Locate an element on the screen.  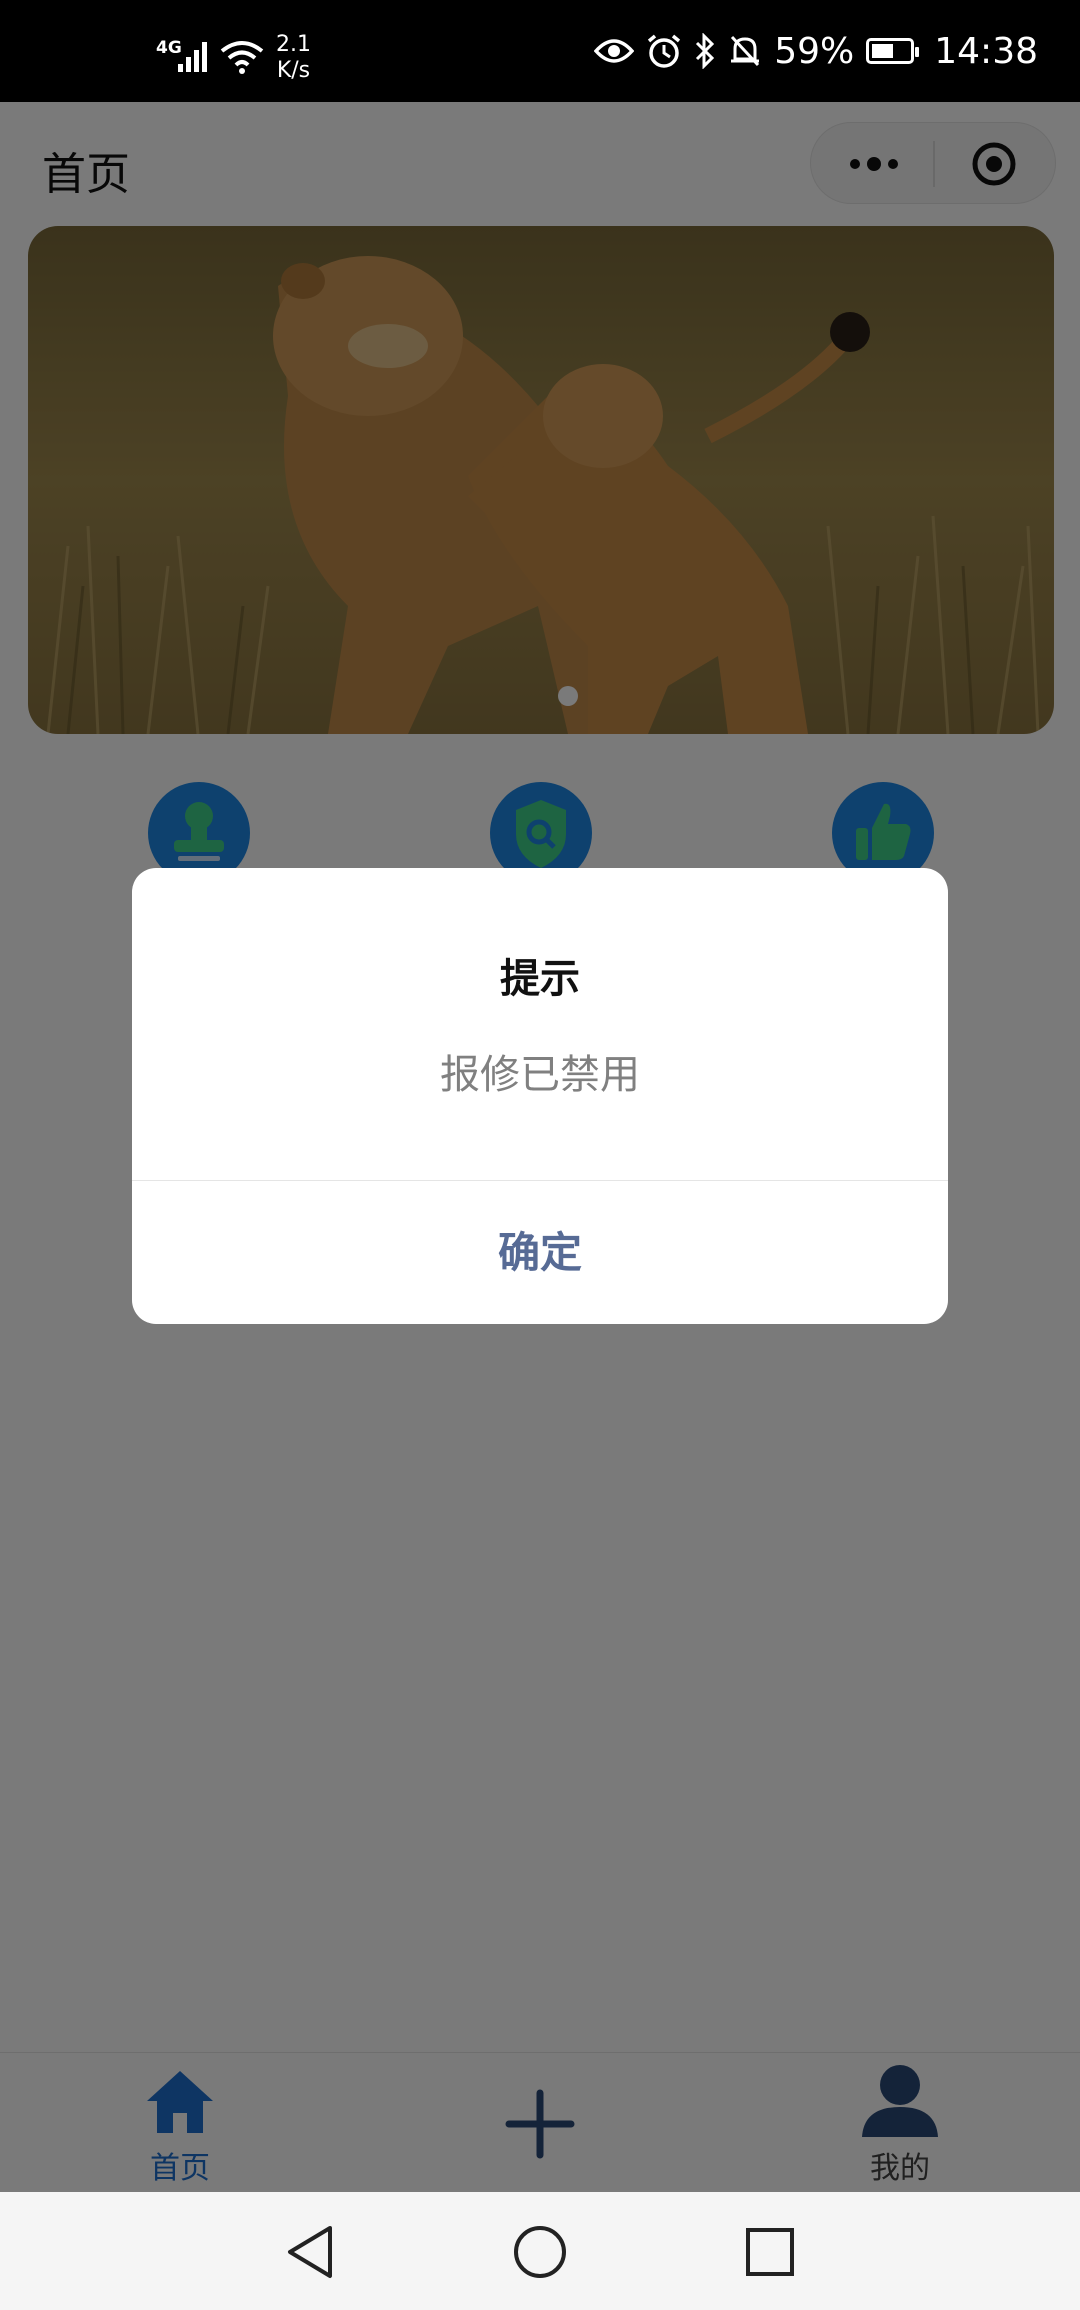
battery-percent: 59% is located at coordinates (814, 51).